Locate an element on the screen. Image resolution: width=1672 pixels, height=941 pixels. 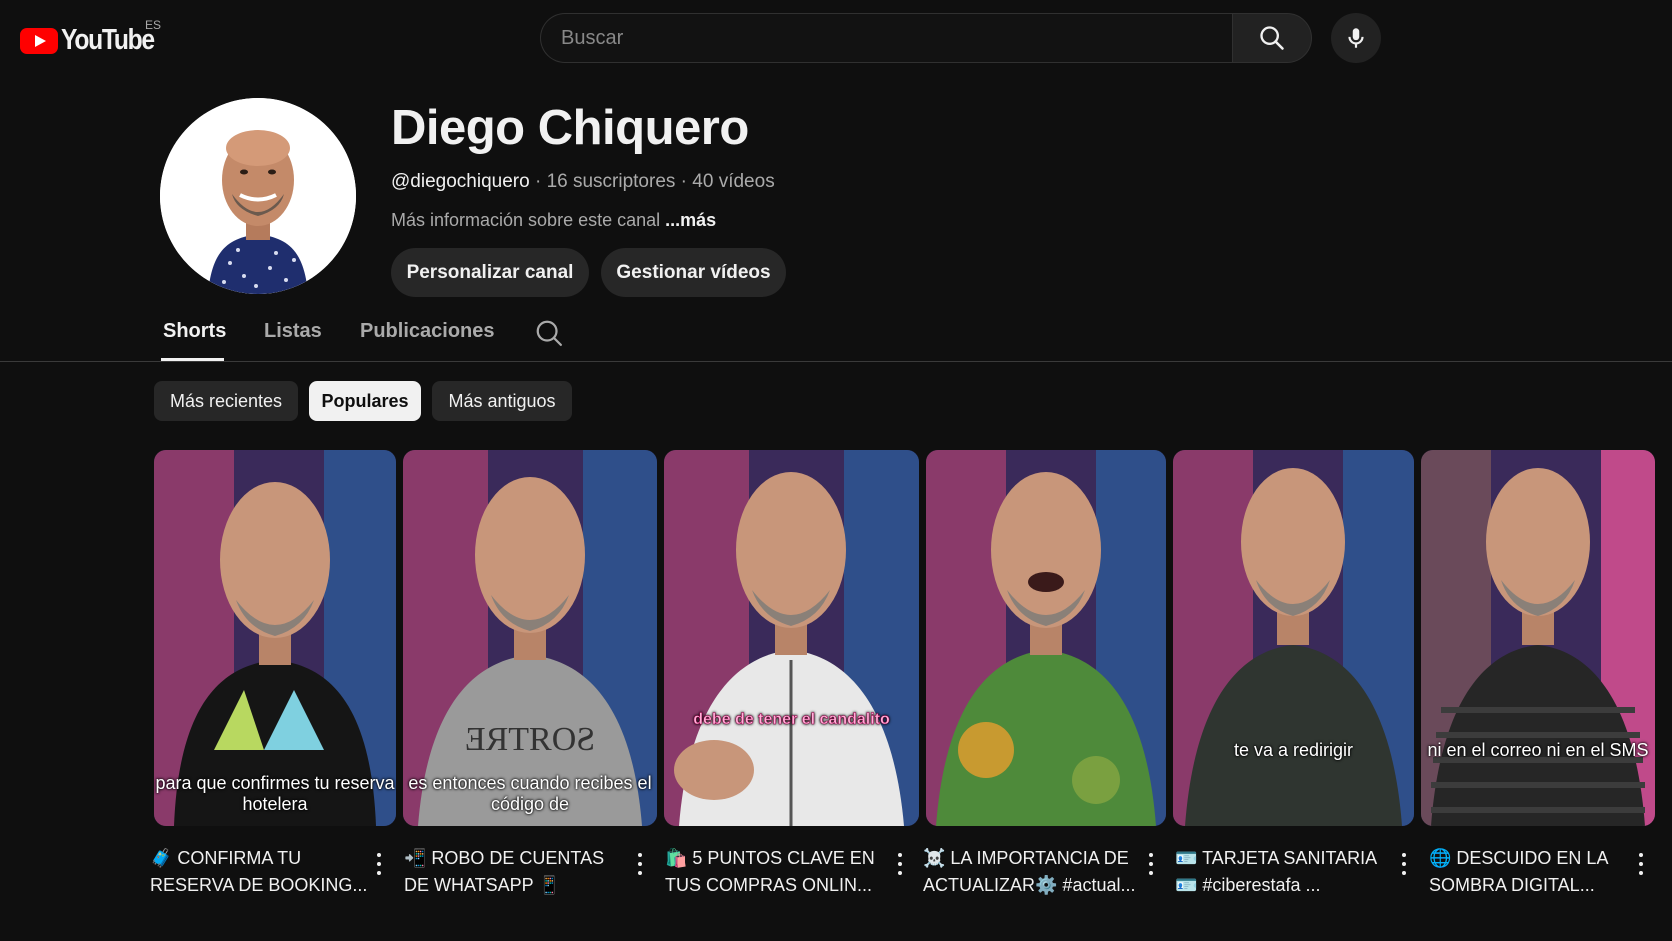
short-title-line: DE WHATSAPP 📱 is located at coordinates (482, 885).